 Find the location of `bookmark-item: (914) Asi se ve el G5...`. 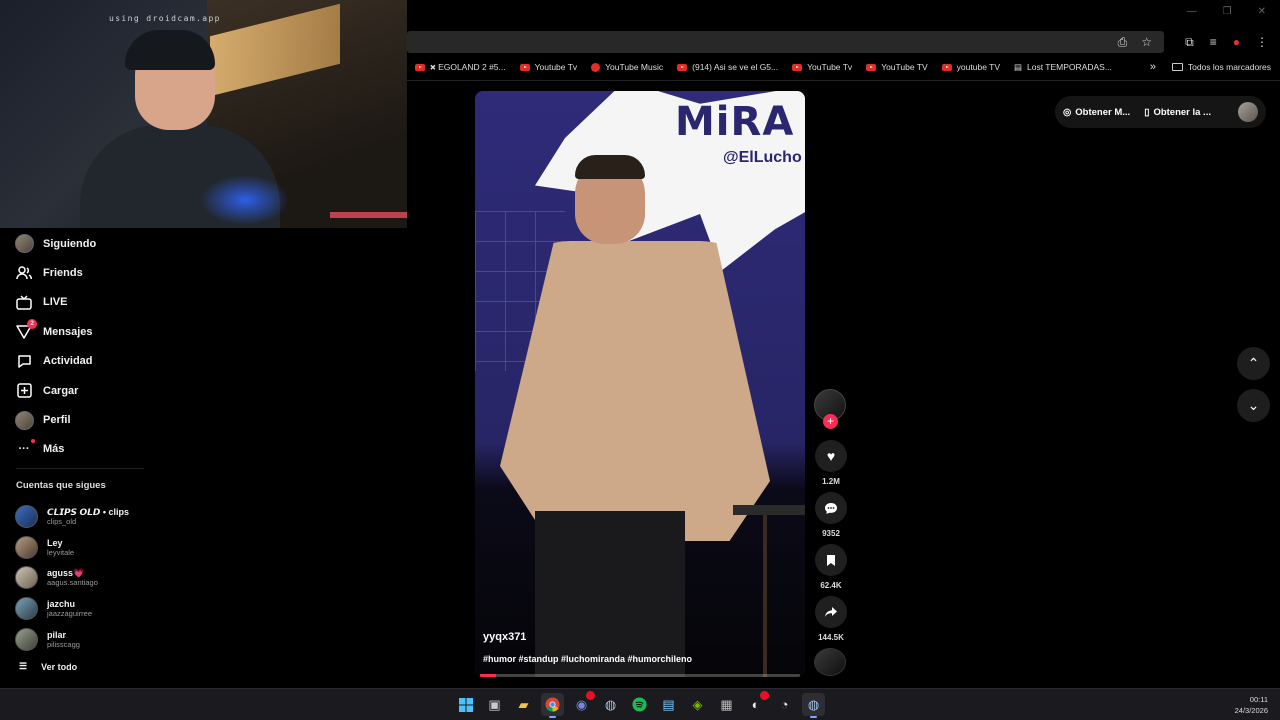

bookmark-item: (914) Asi se ve el G5... is located at coordinates (726, 67).